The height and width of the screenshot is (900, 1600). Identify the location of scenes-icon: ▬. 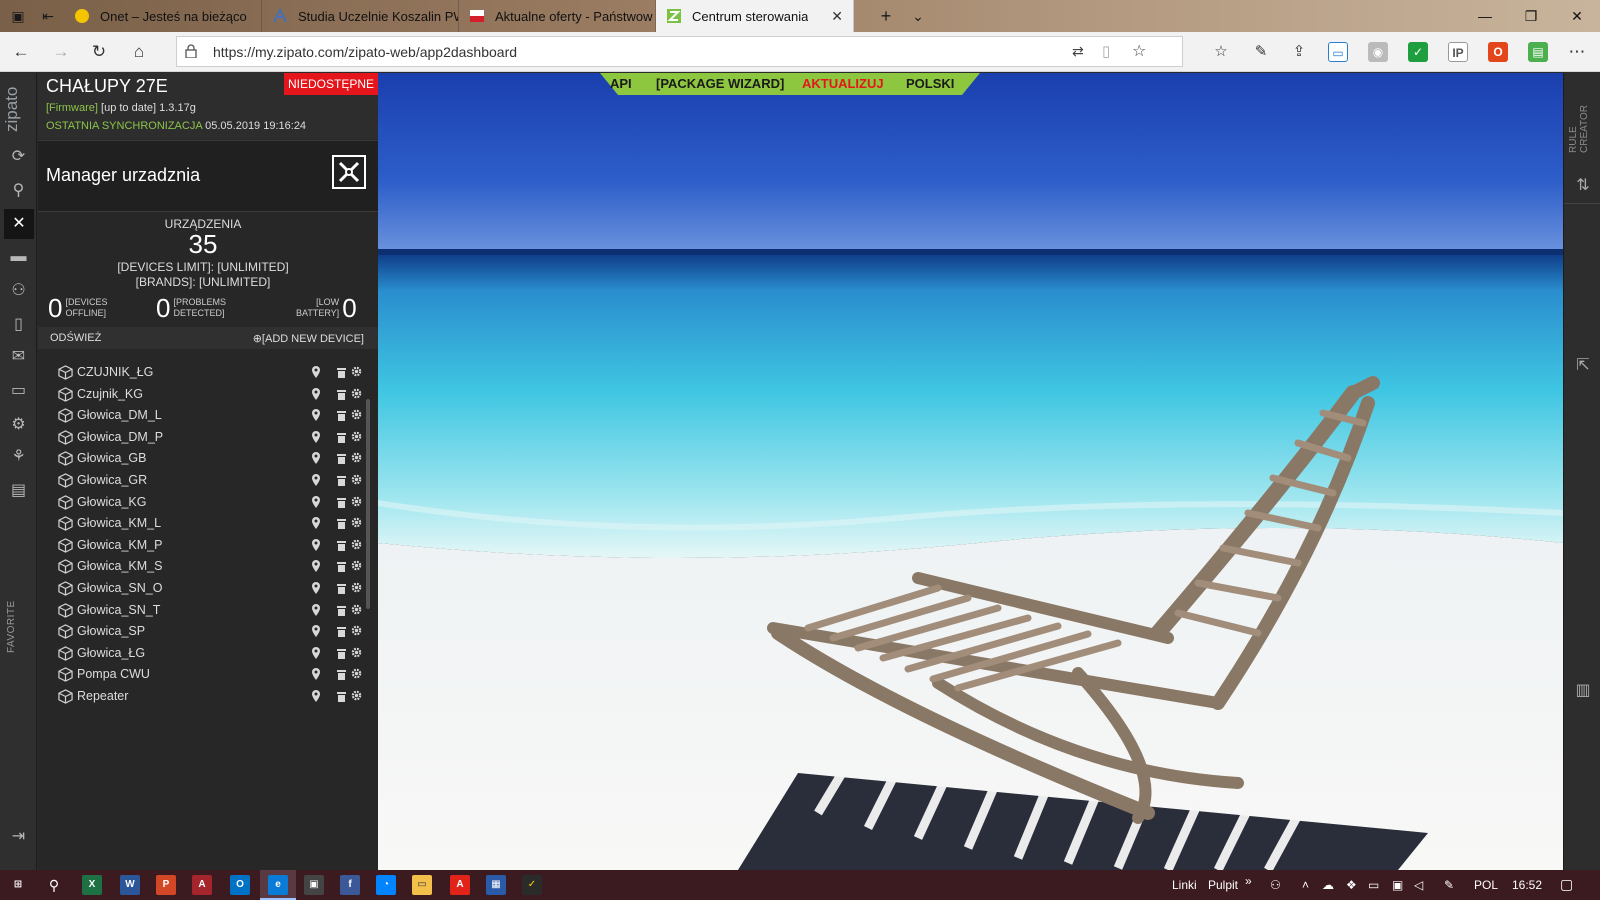
(18, 256).